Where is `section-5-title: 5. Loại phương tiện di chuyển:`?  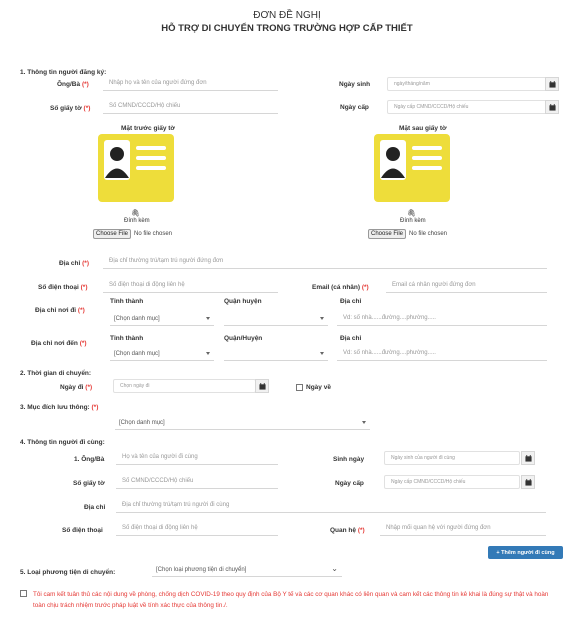
section-5-title: 5. Loại phương tiện di chuyển: is located at coordinates (68, 572).